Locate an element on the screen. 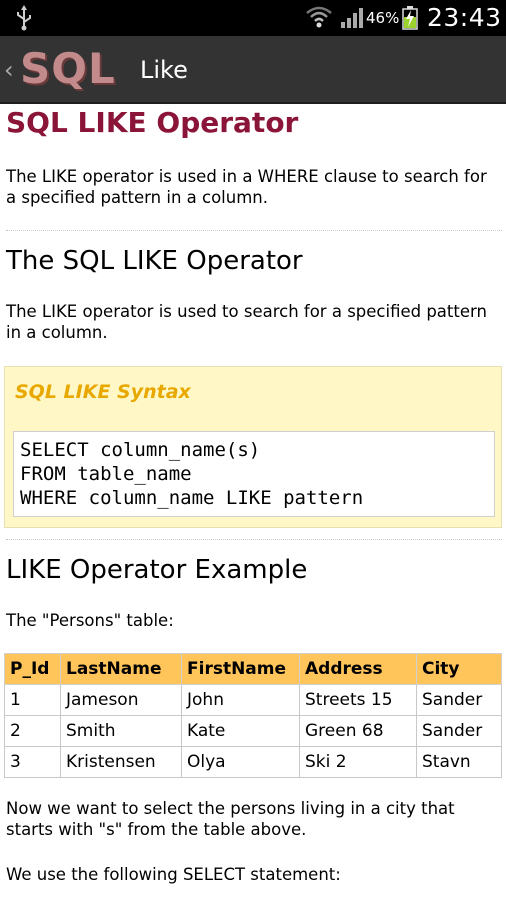 Image resolution: width=506 pixels, height=900 pixels. table-cell: Streets 15 is located at coordinates (358, 700).